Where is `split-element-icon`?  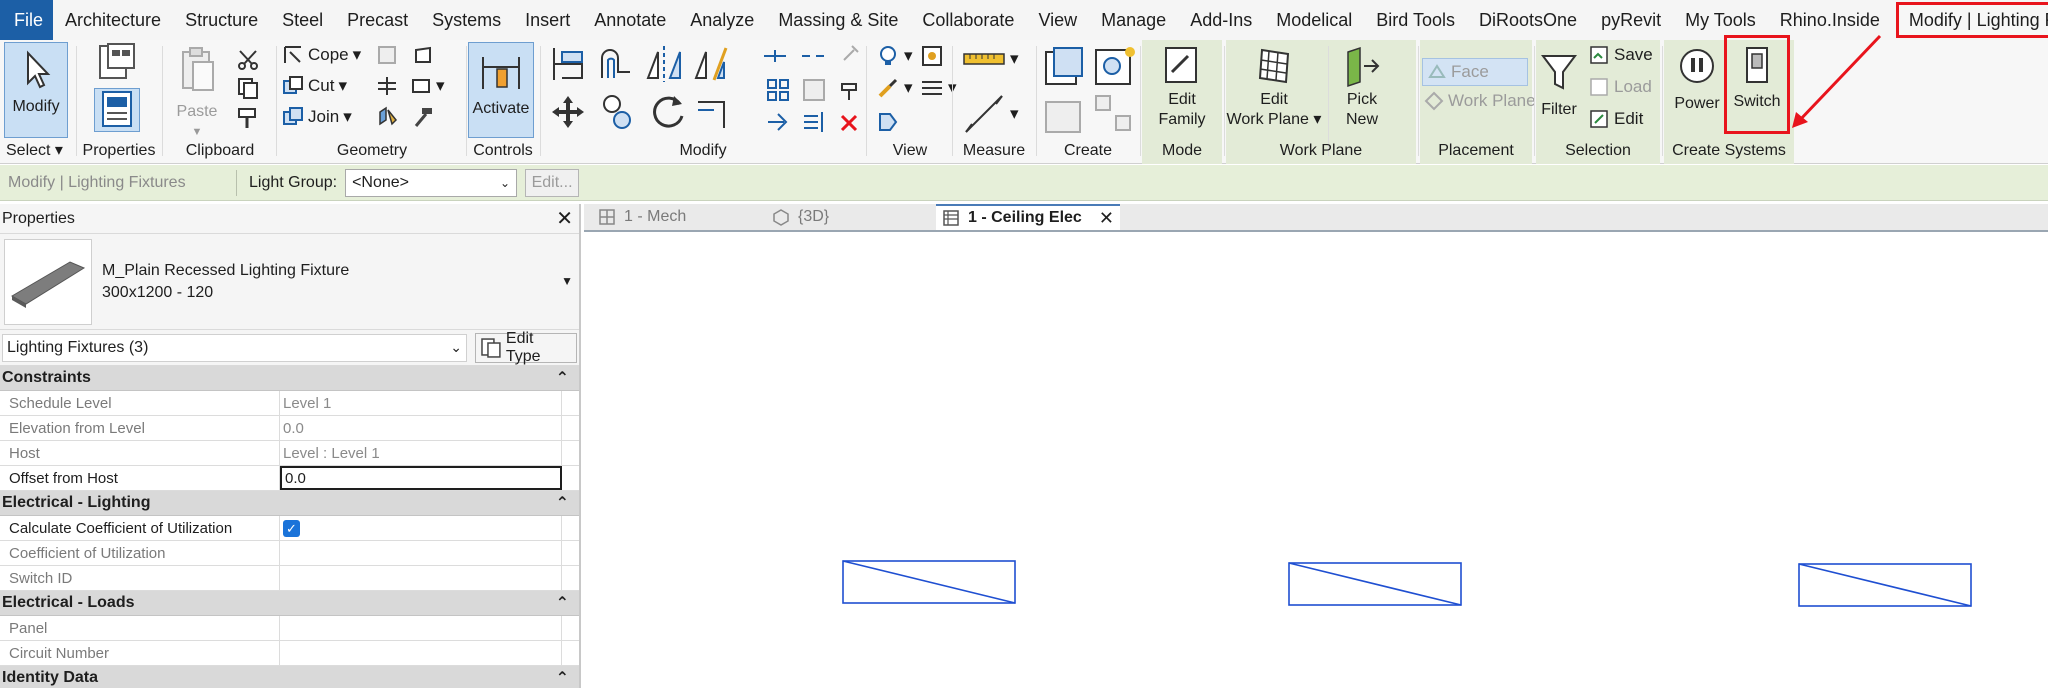
split-element-icon is located at coordinates (775, 56).